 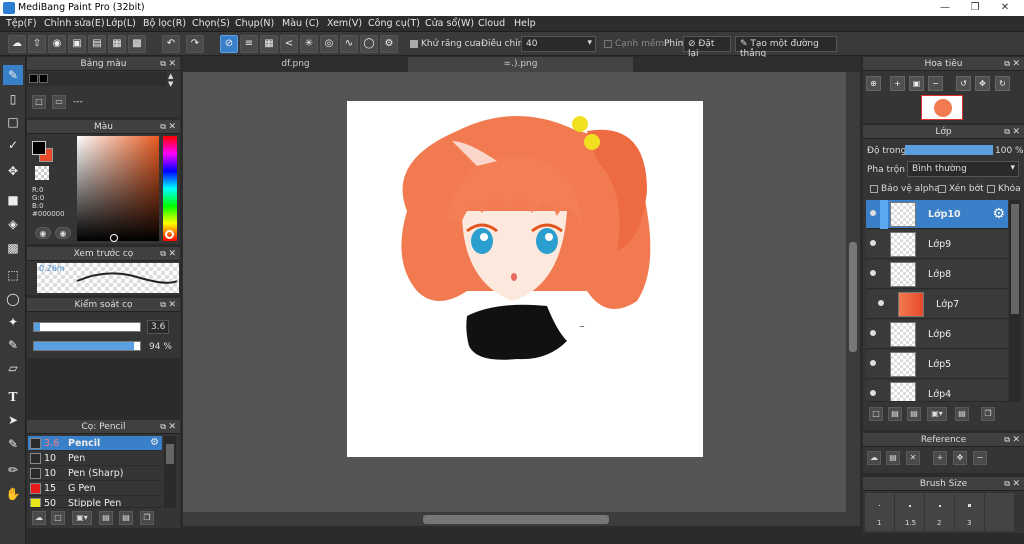 What do you see at coordinates (389, 44) in the screenshot?
I see `snap-settings-icon: ⚙` at bounding box center [389, 44].